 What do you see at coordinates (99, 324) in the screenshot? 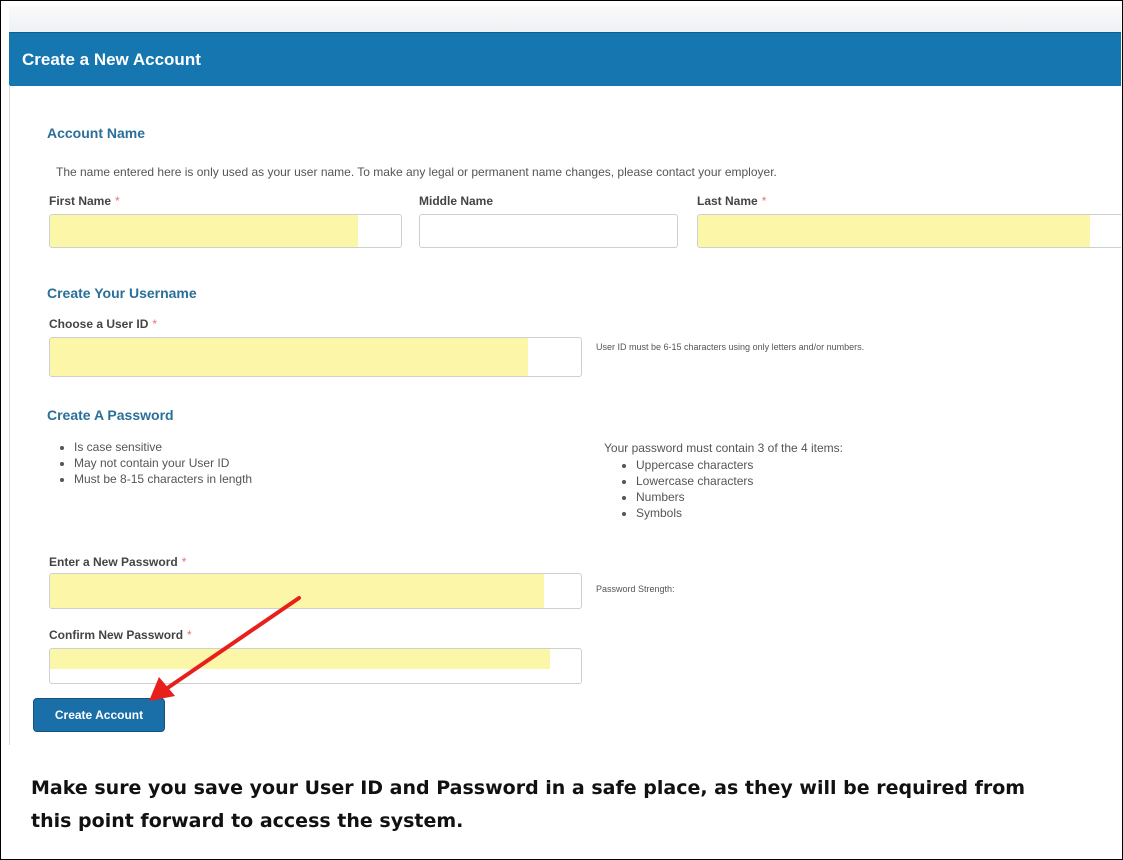
I see `user-id-label-text: Choose a User ID` at bounding box center [99, 324].